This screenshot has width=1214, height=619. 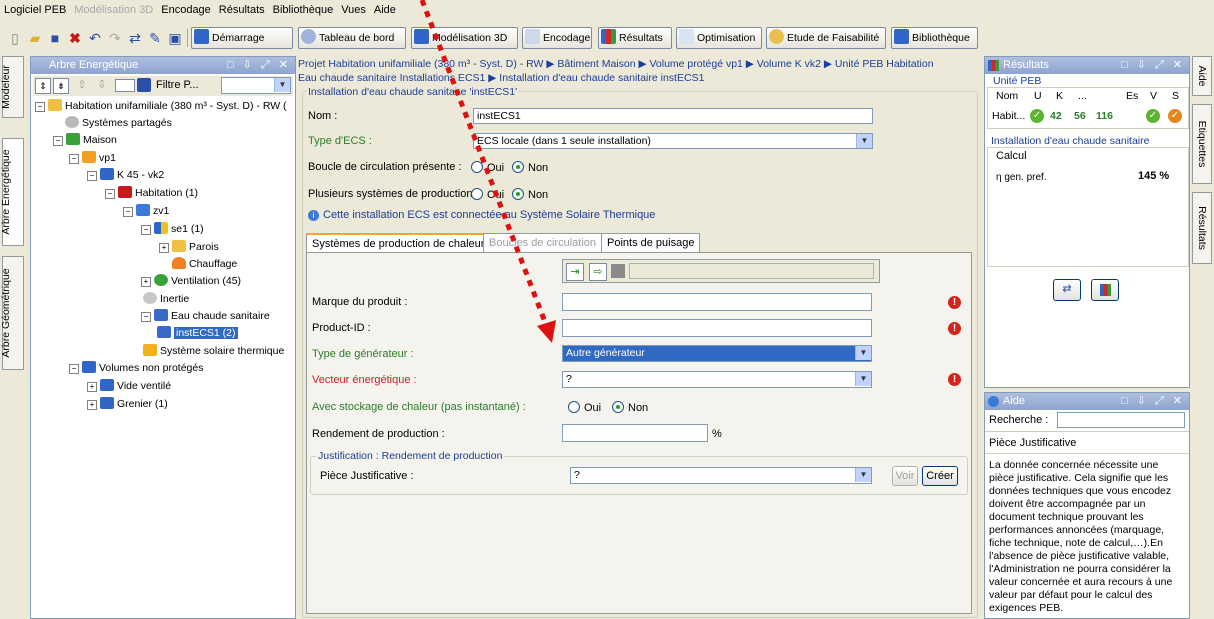 What do you see at coordinates (135, 38) in the screenshot?
I see `refresh-icon: ⇄` at bounding box center [135, 38].